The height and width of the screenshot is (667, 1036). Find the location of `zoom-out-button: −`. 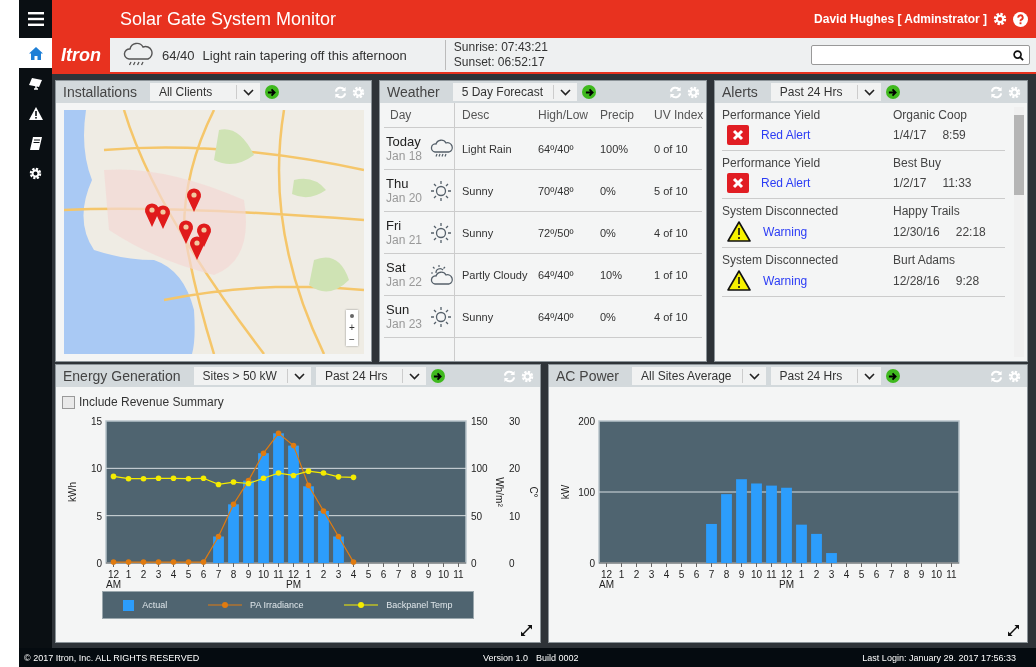

zoom-out-button: − is located at coordinates (352, 340).